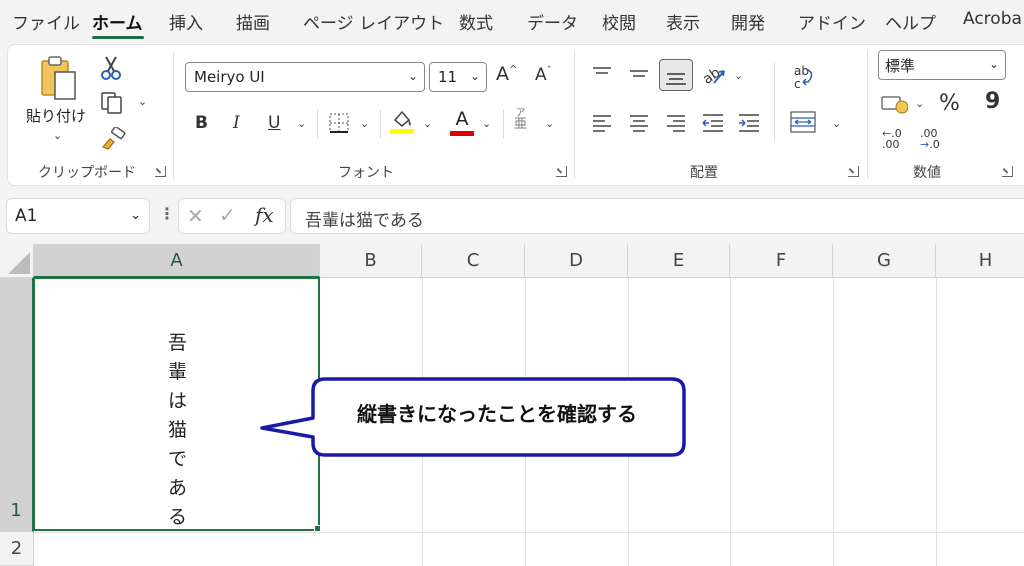  What do you see at coordinates (236, 123) in the screenshot?
I see `italic-button: I` at bounding box center [236, 123].